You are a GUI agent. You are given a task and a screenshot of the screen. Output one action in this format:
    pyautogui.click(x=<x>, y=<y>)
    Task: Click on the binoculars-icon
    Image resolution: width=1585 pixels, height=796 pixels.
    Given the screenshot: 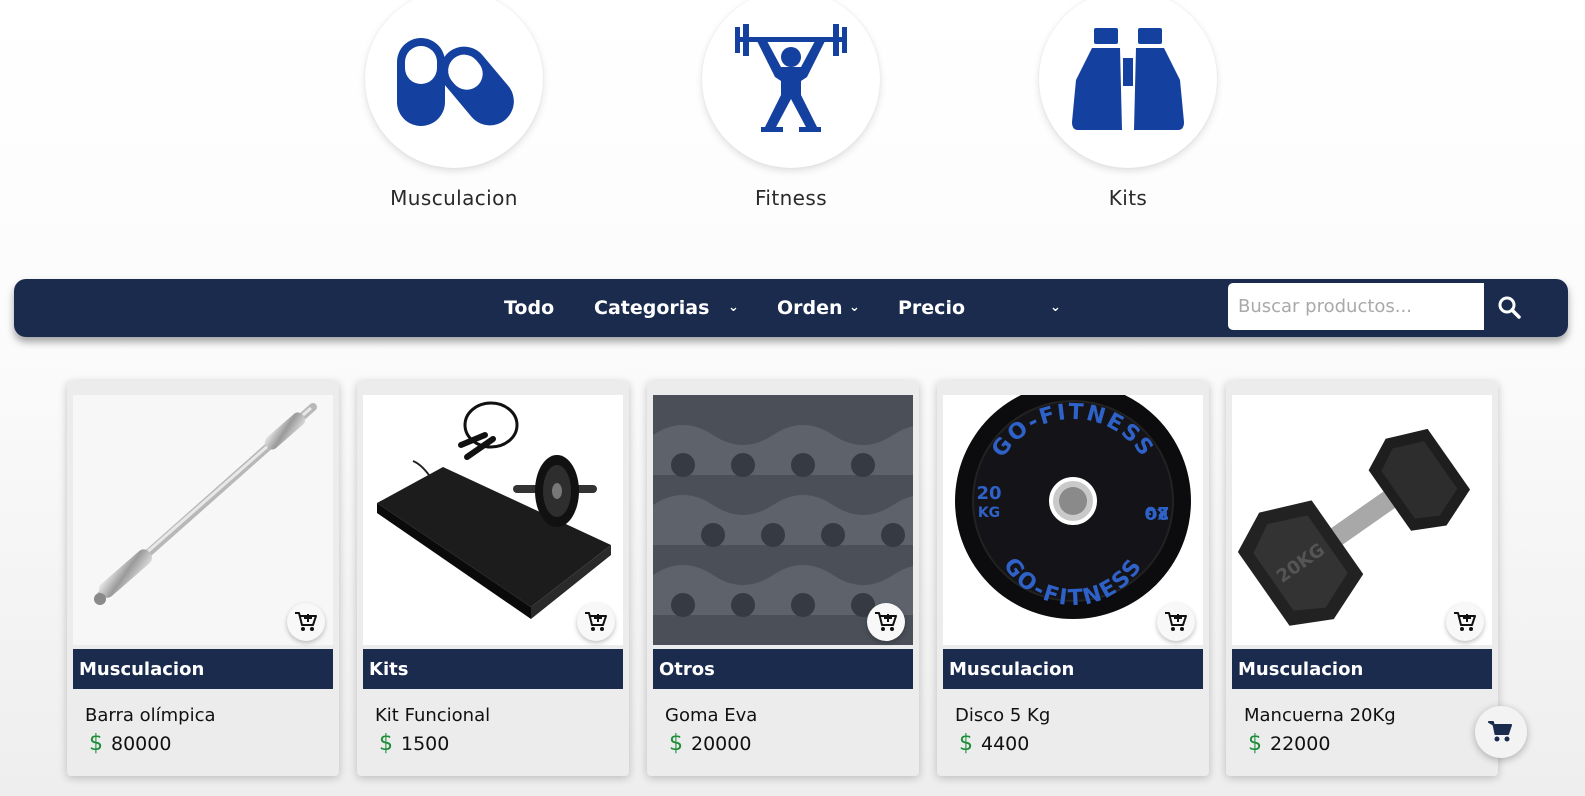 What is the action you would take?
    pyautogui.click(x=1128, y=79)
    